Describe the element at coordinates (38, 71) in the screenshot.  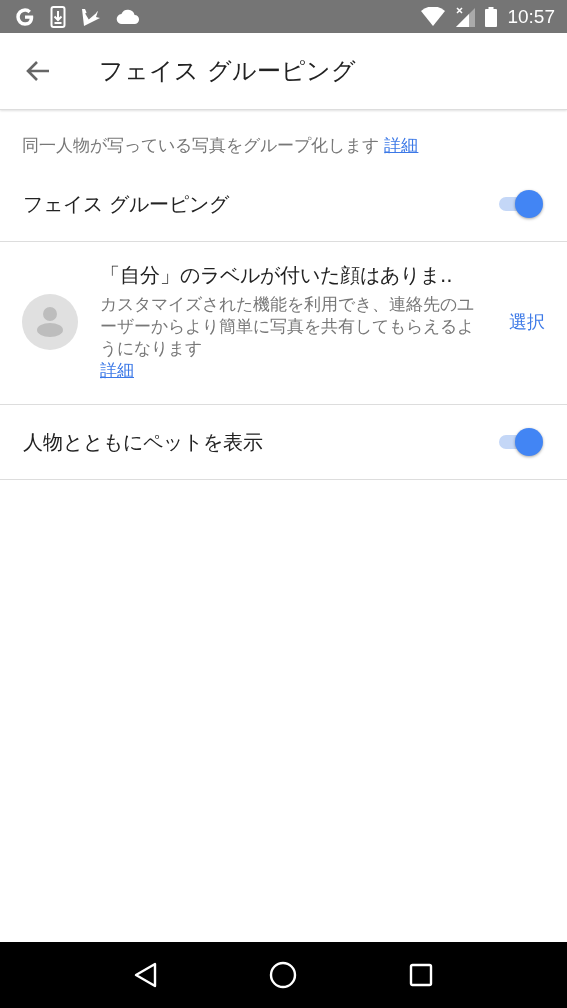
I see `back-arrow-icon` at that location.